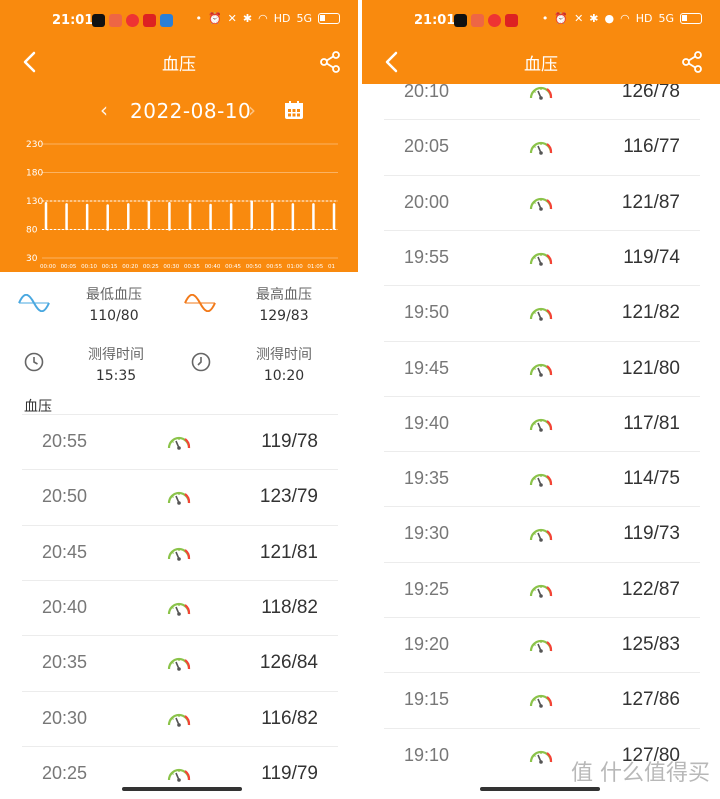 The image size is (720, 799). Describe the element at coordinates (274, 267) in the screenshot. I see `x-tick-label: 00:55` at that location.